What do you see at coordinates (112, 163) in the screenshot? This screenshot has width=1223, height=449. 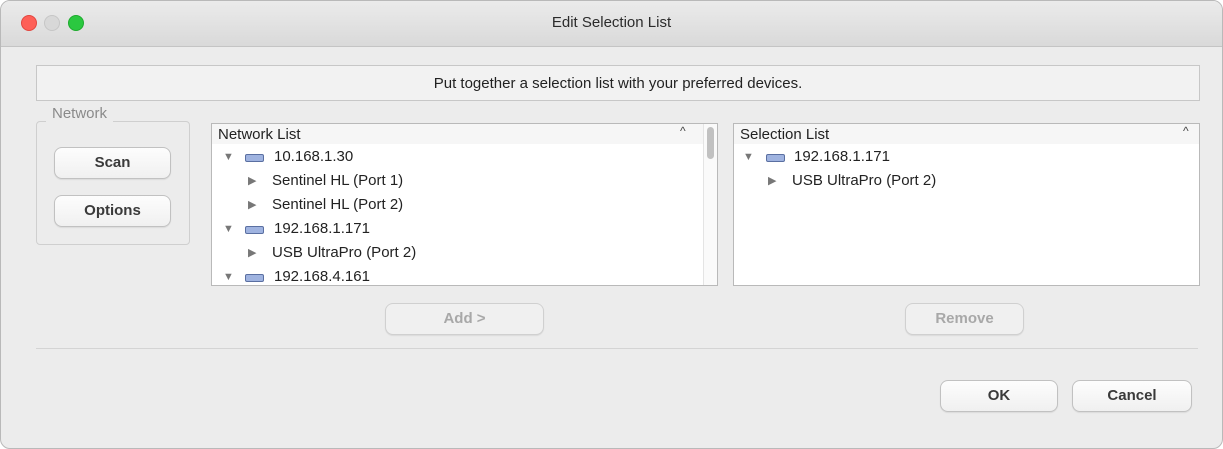 I see `scan-button: Scan` at bounding box center [112, 163].